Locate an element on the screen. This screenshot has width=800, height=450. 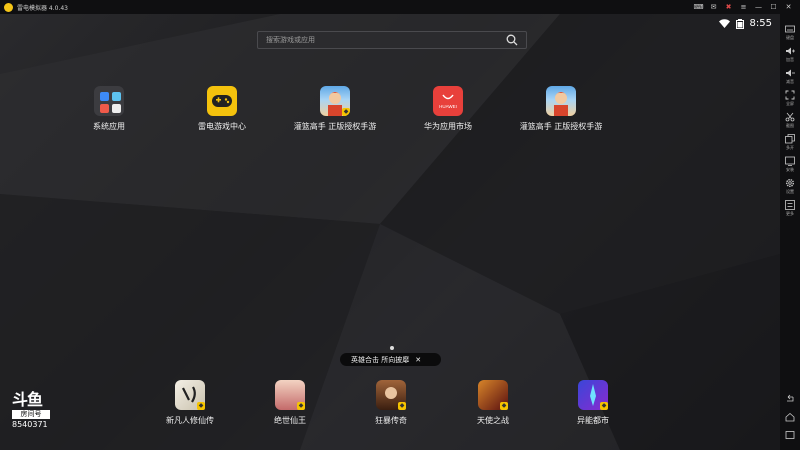
app-label: 华为应用市场 is located at coordinates (448, 126).